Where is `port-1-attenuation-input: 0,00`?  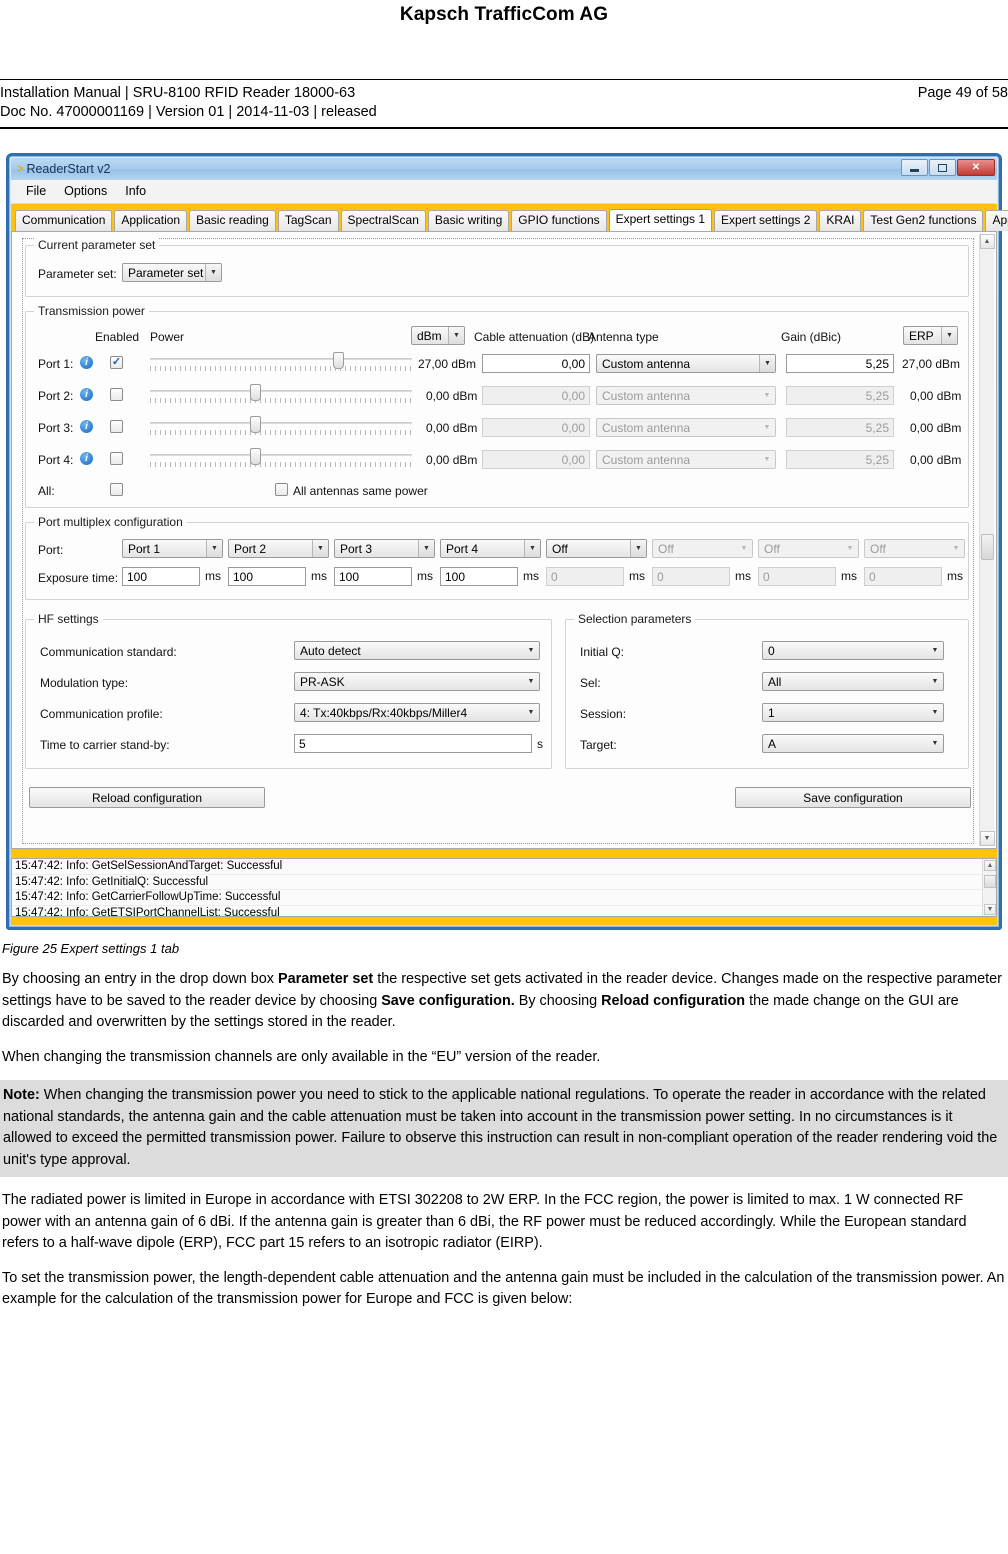
port-1-attenuation-input: 0,00 is located at coordinates (536, 363).